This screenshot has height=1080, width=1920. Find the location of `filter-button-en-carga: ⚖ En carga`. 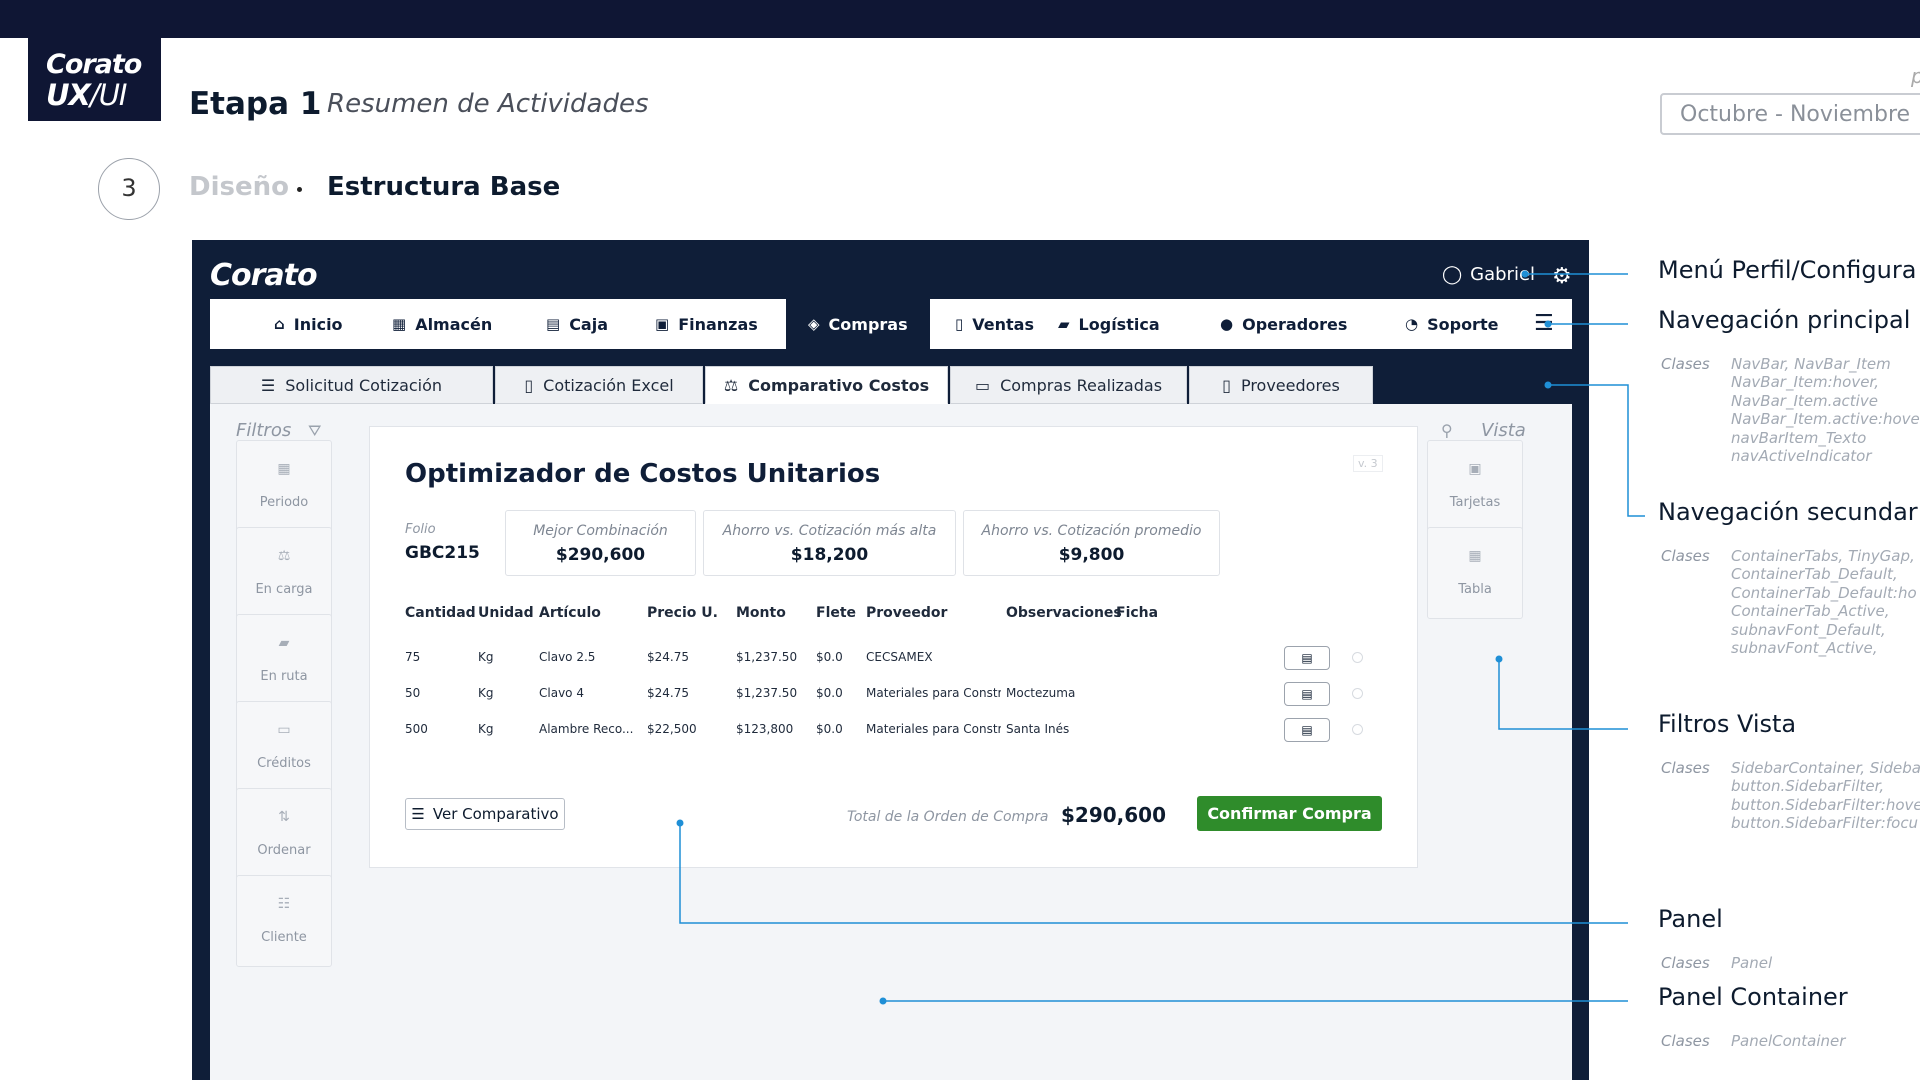

filter-button-en-carga: ⚖ En carga is located at coordinates (284, 573).